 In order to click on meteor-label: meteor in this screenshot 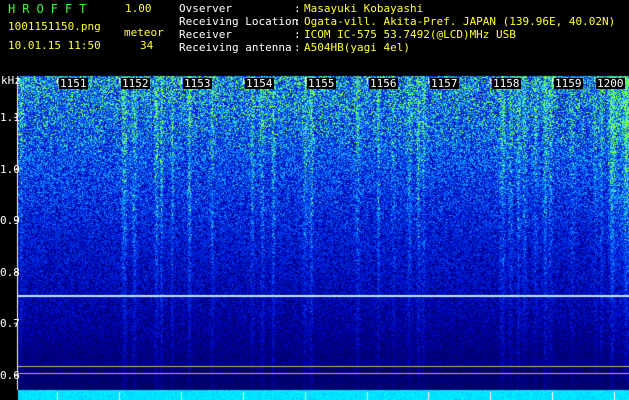, I will do `click(144, 32)`.